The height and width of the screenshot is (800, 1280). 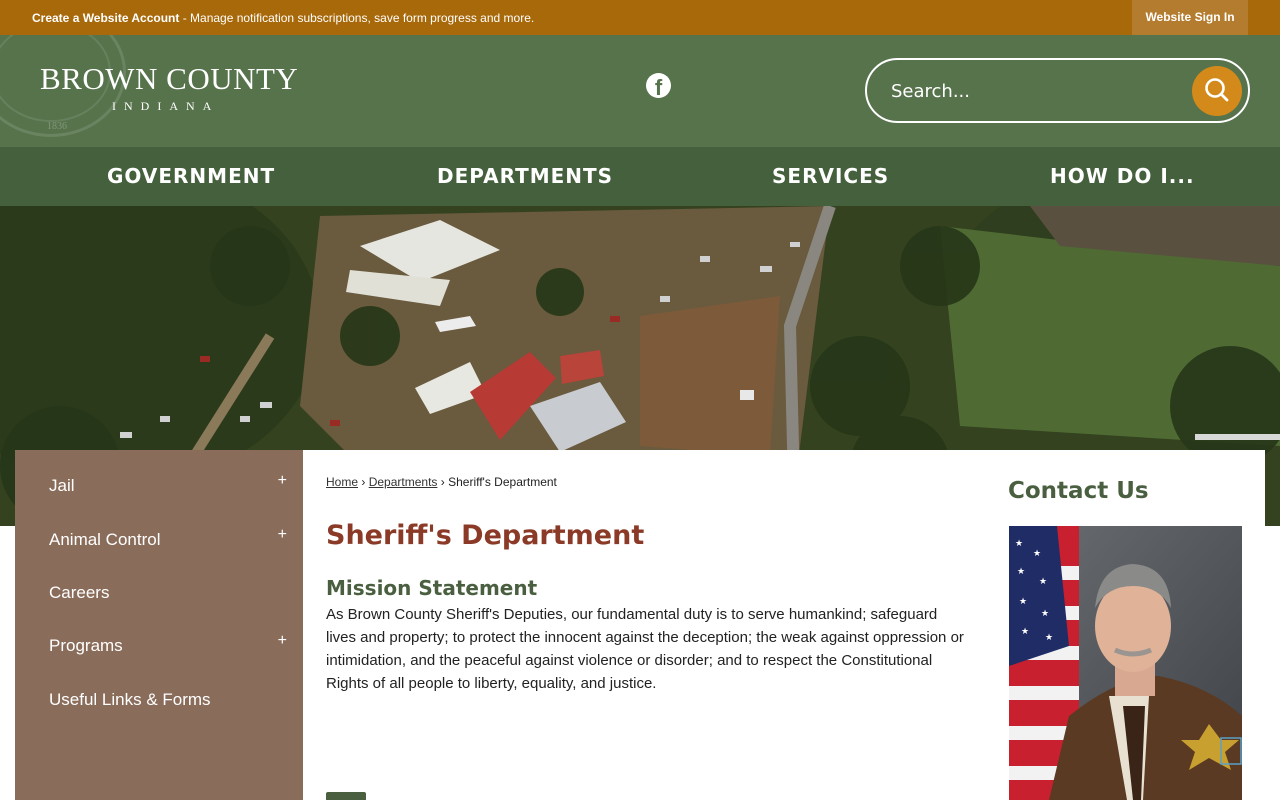 I want to click on nav-item-government: GOVERNMENT, so click(x=191, y=176).